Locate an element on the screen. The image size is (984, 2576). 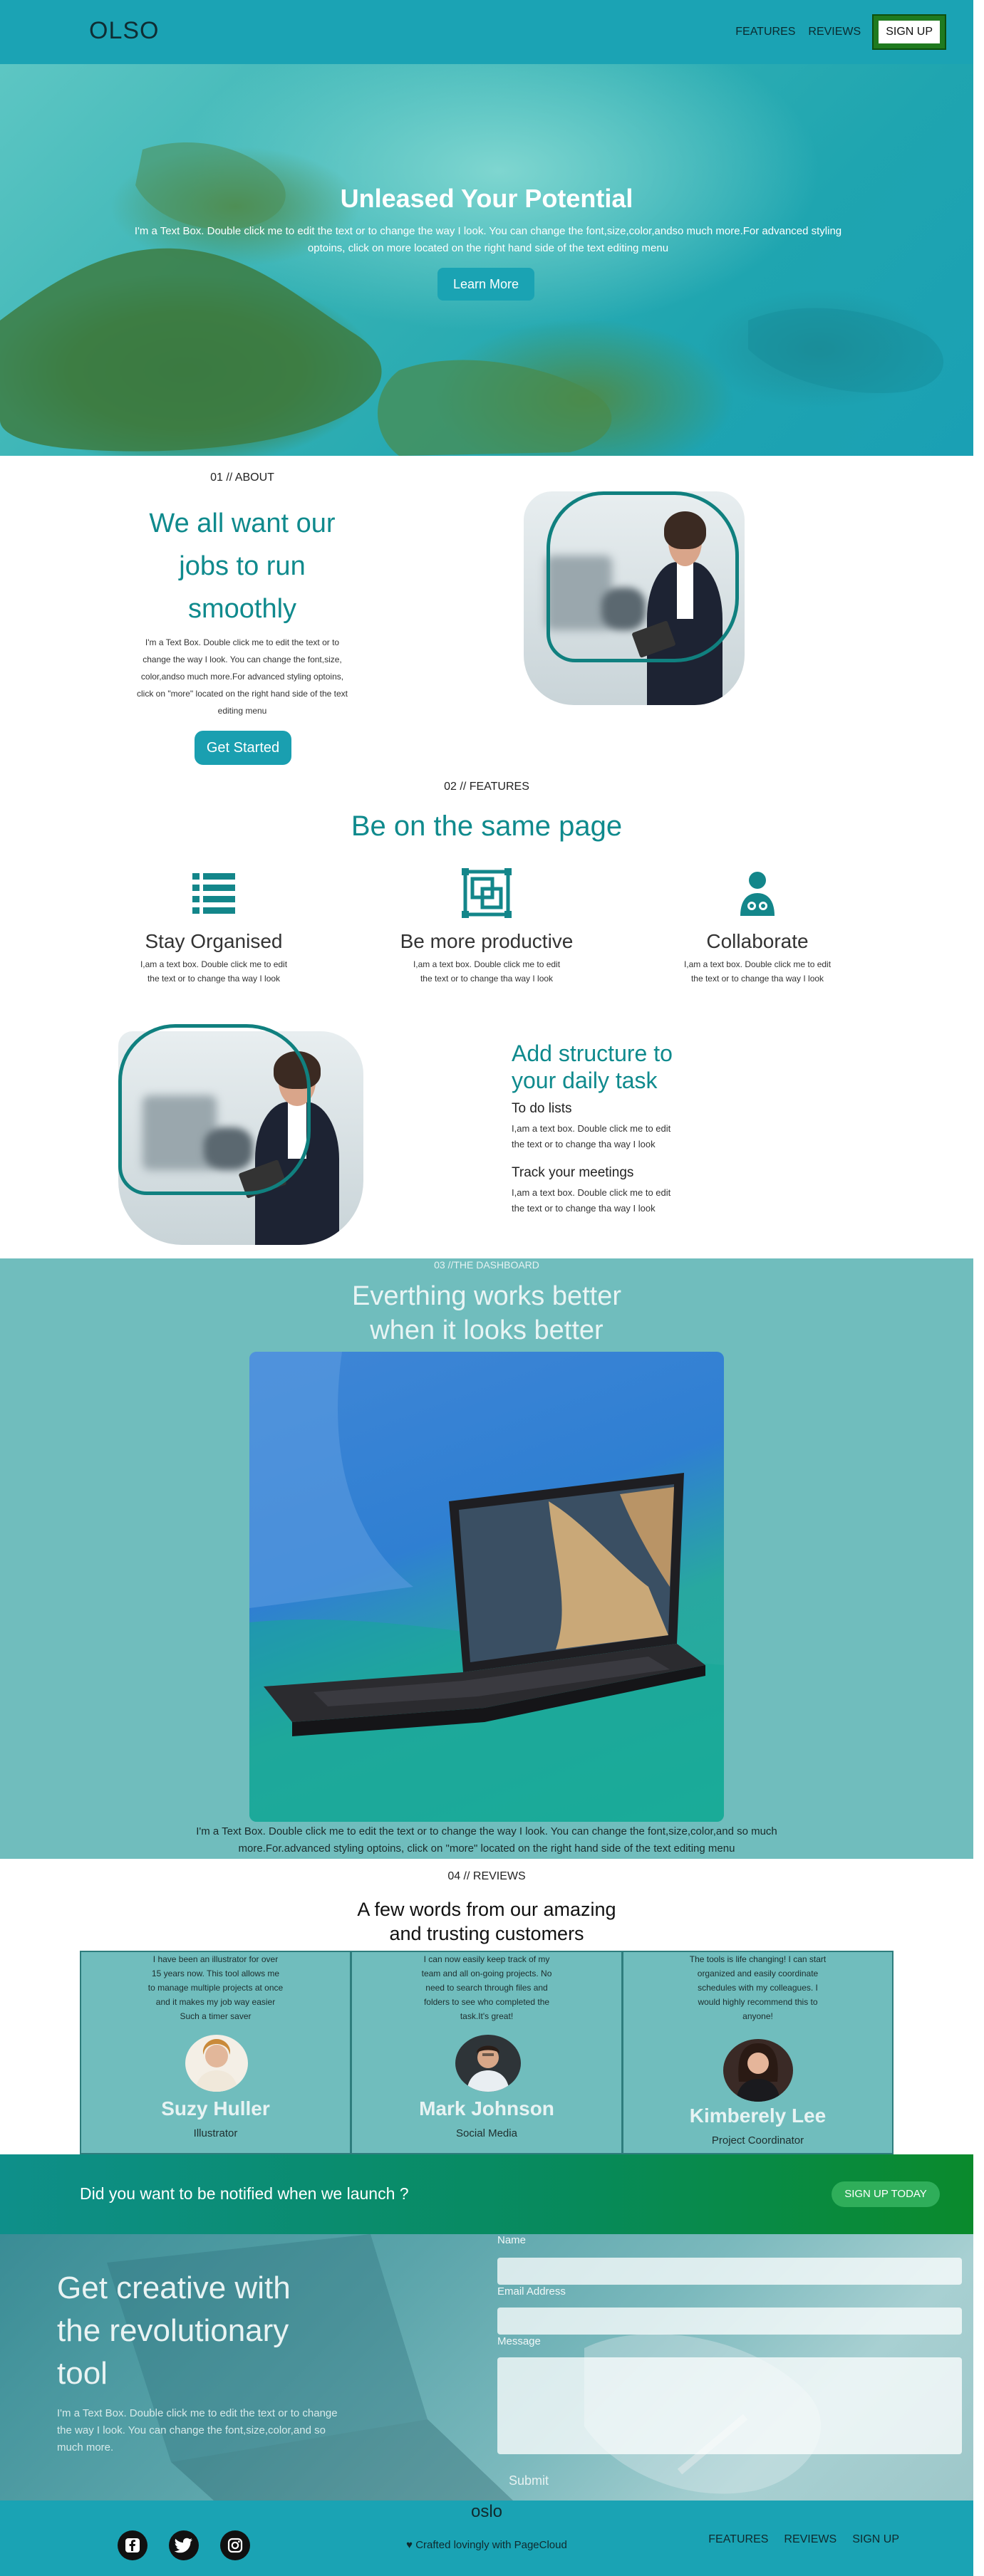
reviews-heading-line: and trusting customers is located at coordinates (486, 1934).